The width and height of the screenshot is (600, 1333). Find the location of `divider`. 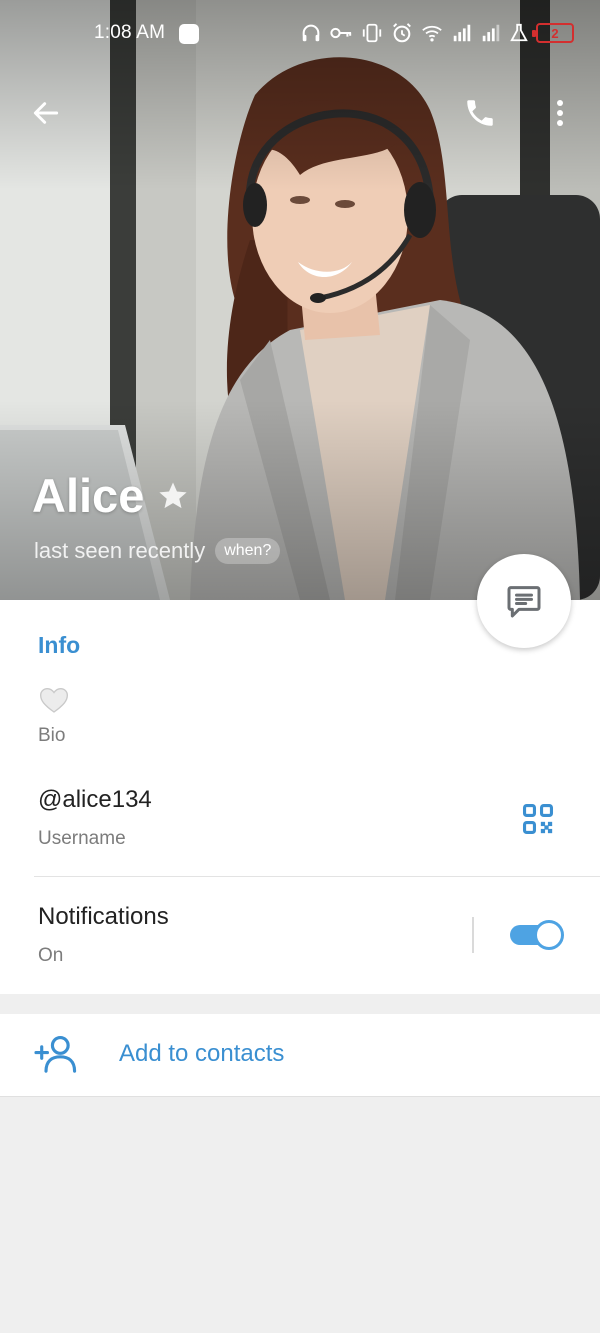

divider is located at coordinates (317, 876).